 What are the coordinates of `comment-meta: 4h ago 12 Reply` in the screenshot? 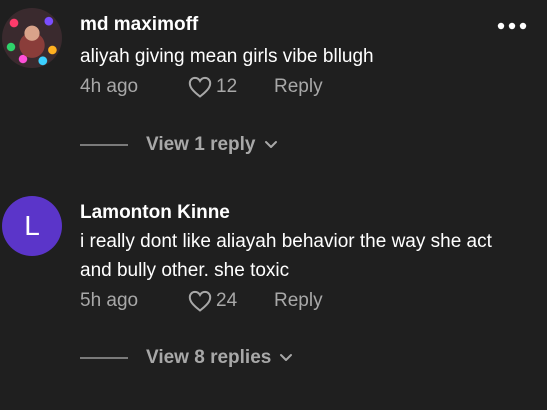 It's located at (201, 87).